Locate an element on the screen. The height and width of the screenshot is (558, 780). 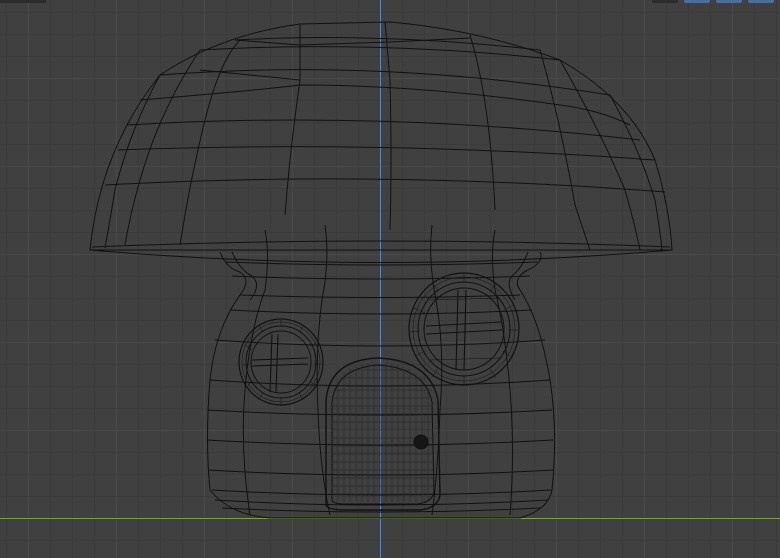
view-options-icon is located at coordinates (665, 1).